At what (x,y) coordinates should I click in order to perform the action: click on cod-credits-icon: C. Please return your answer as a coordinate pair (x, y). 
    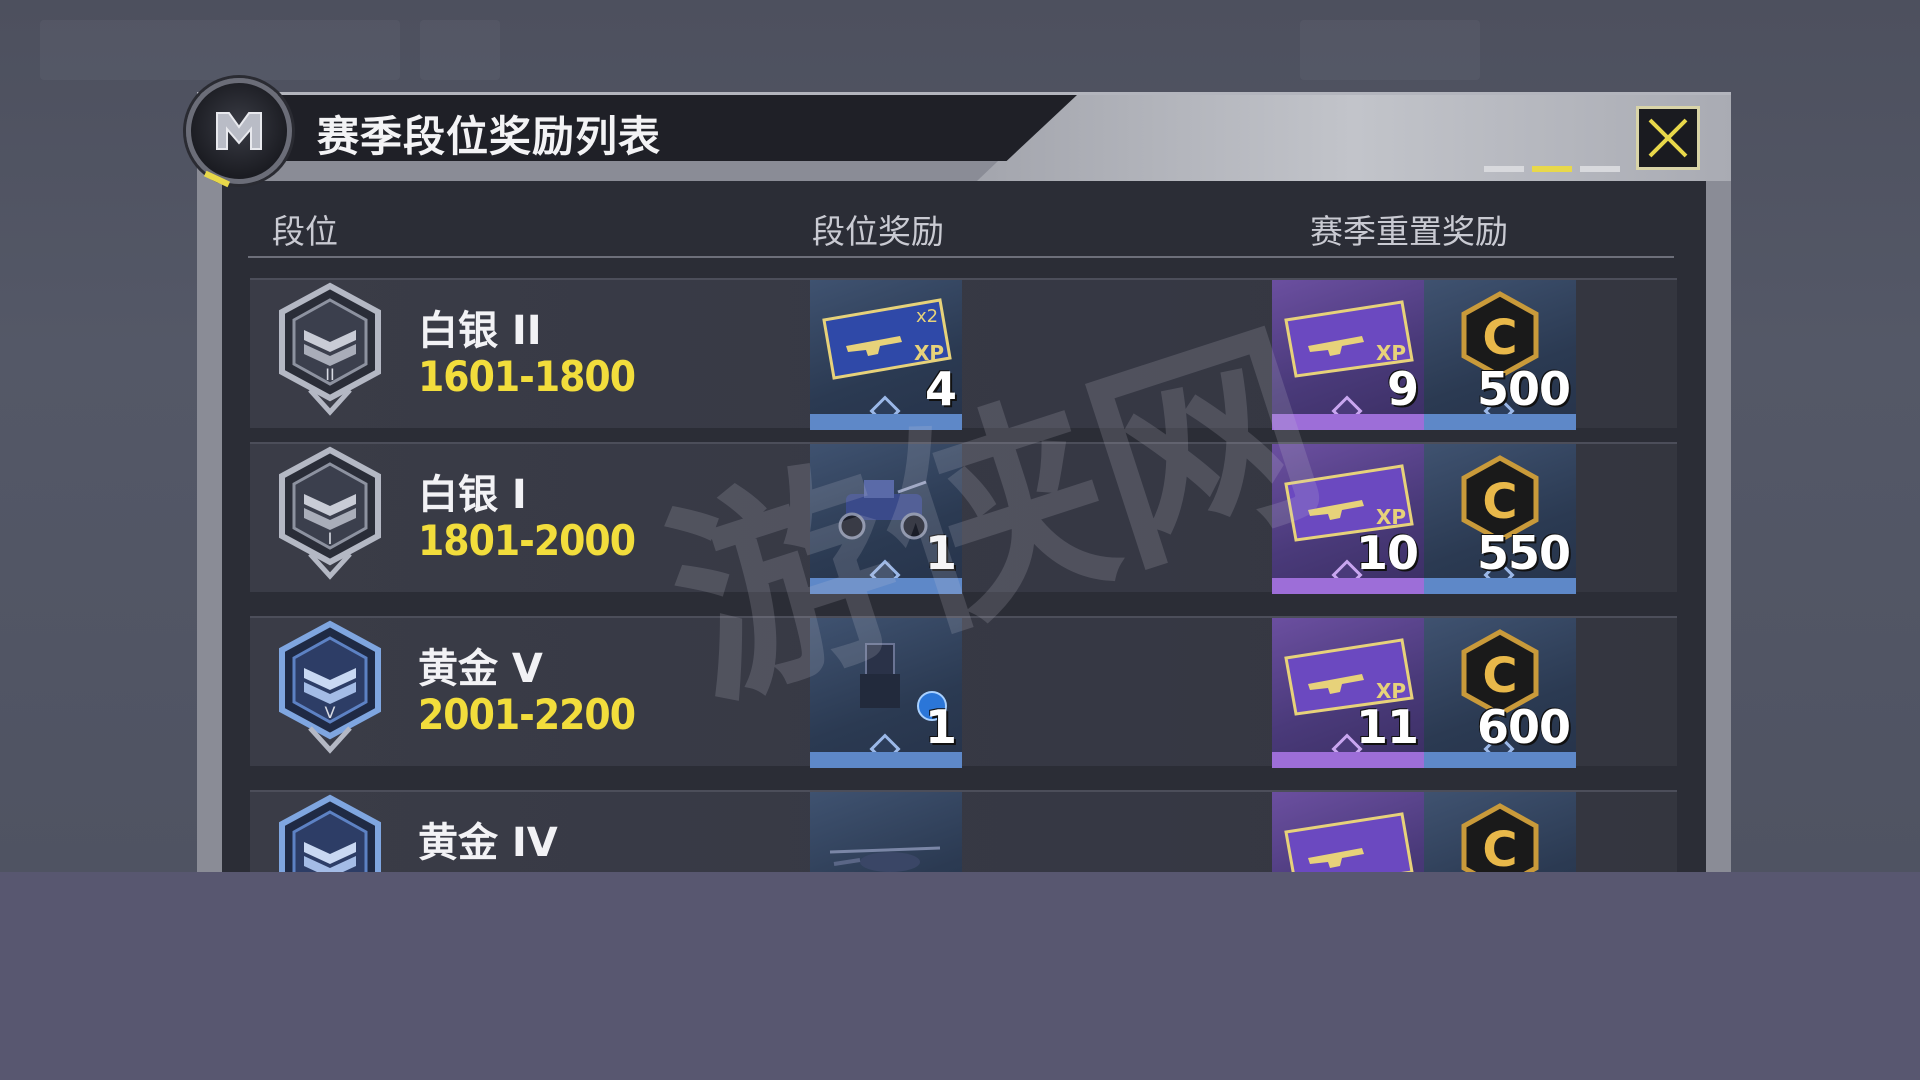
    Looking at the image, I should click on (1500, 837).